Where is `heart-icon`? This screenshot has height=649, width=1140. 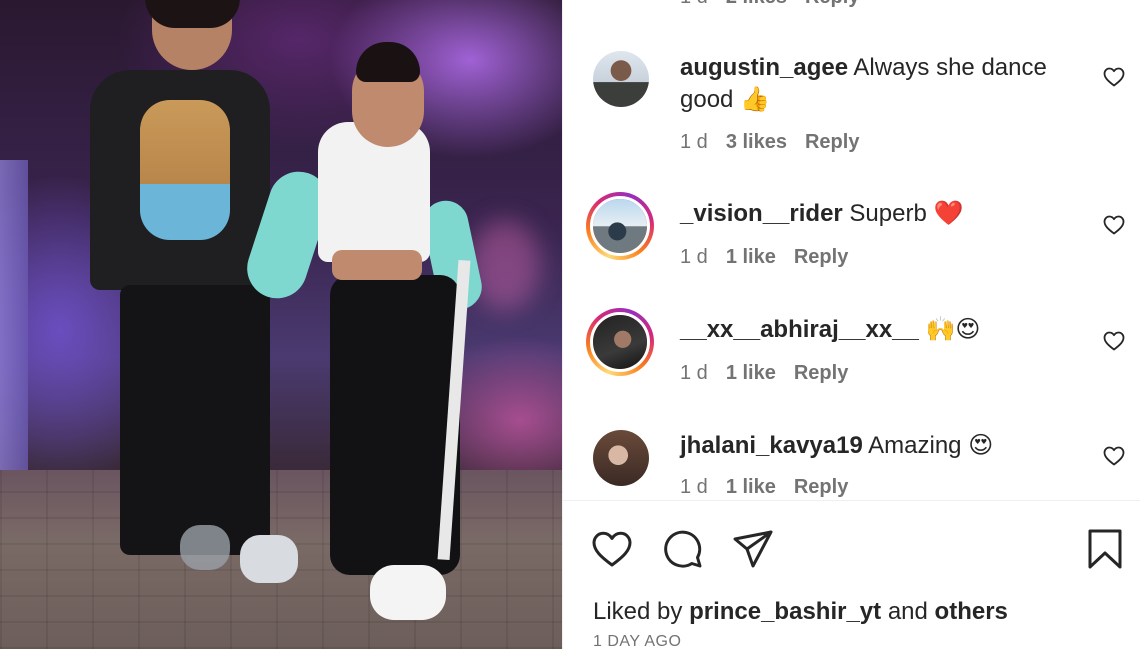 heart-icon is located at coordinates (612, 549).